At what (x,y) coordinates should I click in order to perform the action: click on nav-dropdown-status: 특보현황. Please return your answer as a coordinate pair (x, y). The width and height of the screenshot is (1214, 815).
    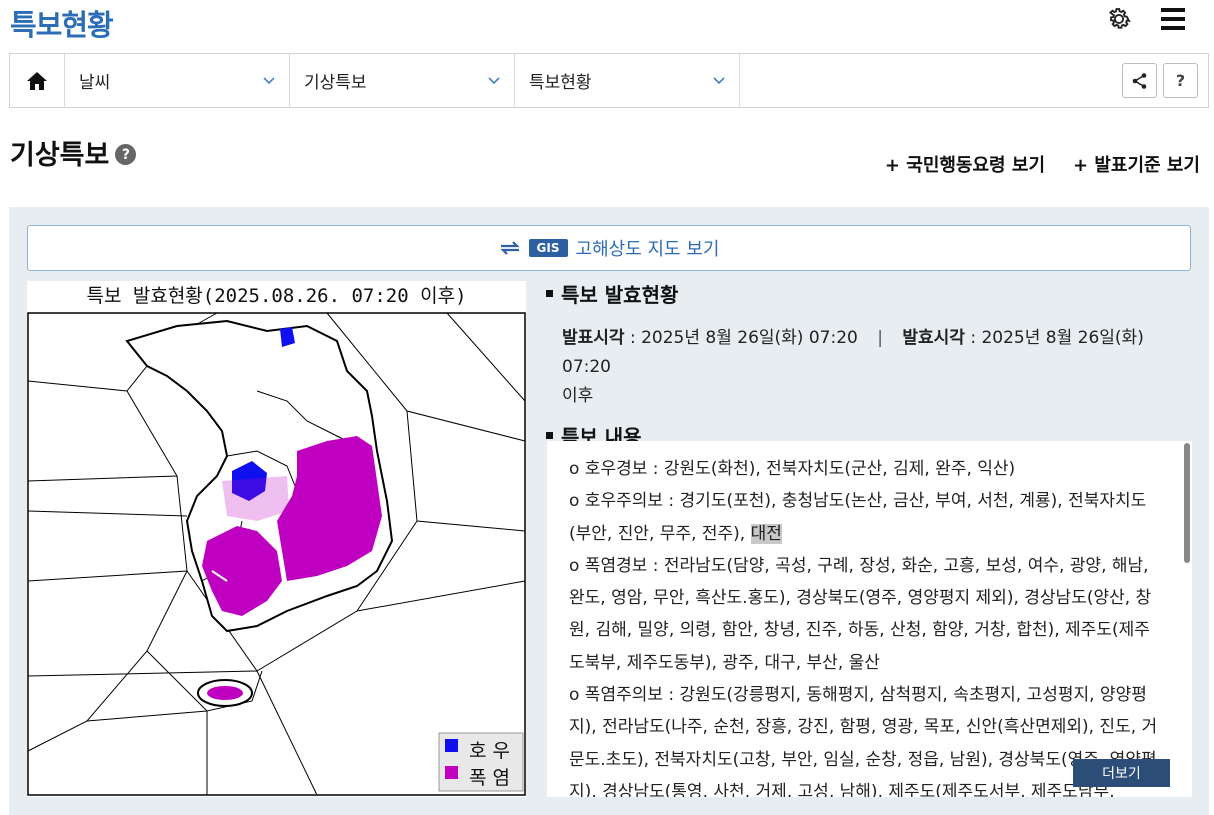
    Looking at the image, I should click on (627, 80).